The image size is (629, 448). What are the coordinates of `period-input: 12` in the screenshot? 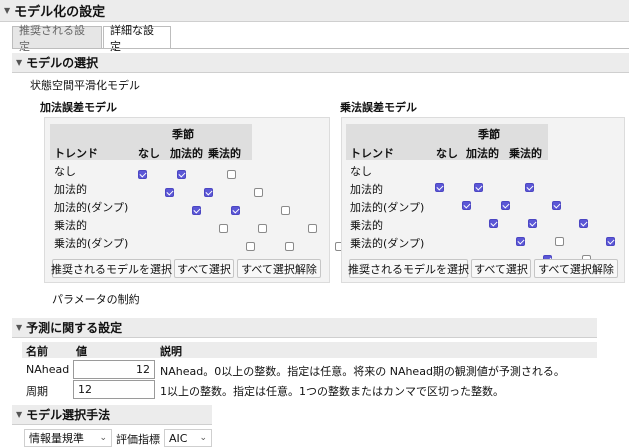 It's located at (114, 389).